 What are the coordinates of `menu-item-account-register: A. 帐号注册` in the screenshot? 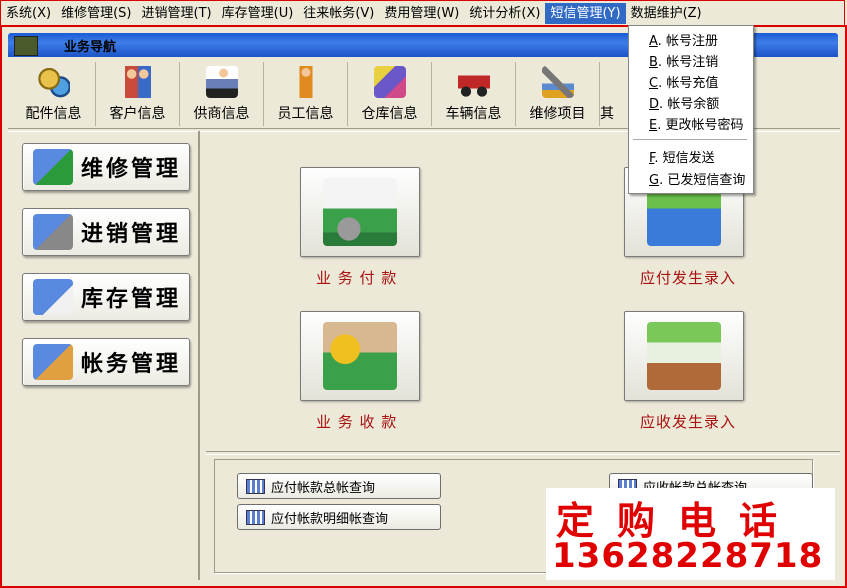 It's located at (683, 39).